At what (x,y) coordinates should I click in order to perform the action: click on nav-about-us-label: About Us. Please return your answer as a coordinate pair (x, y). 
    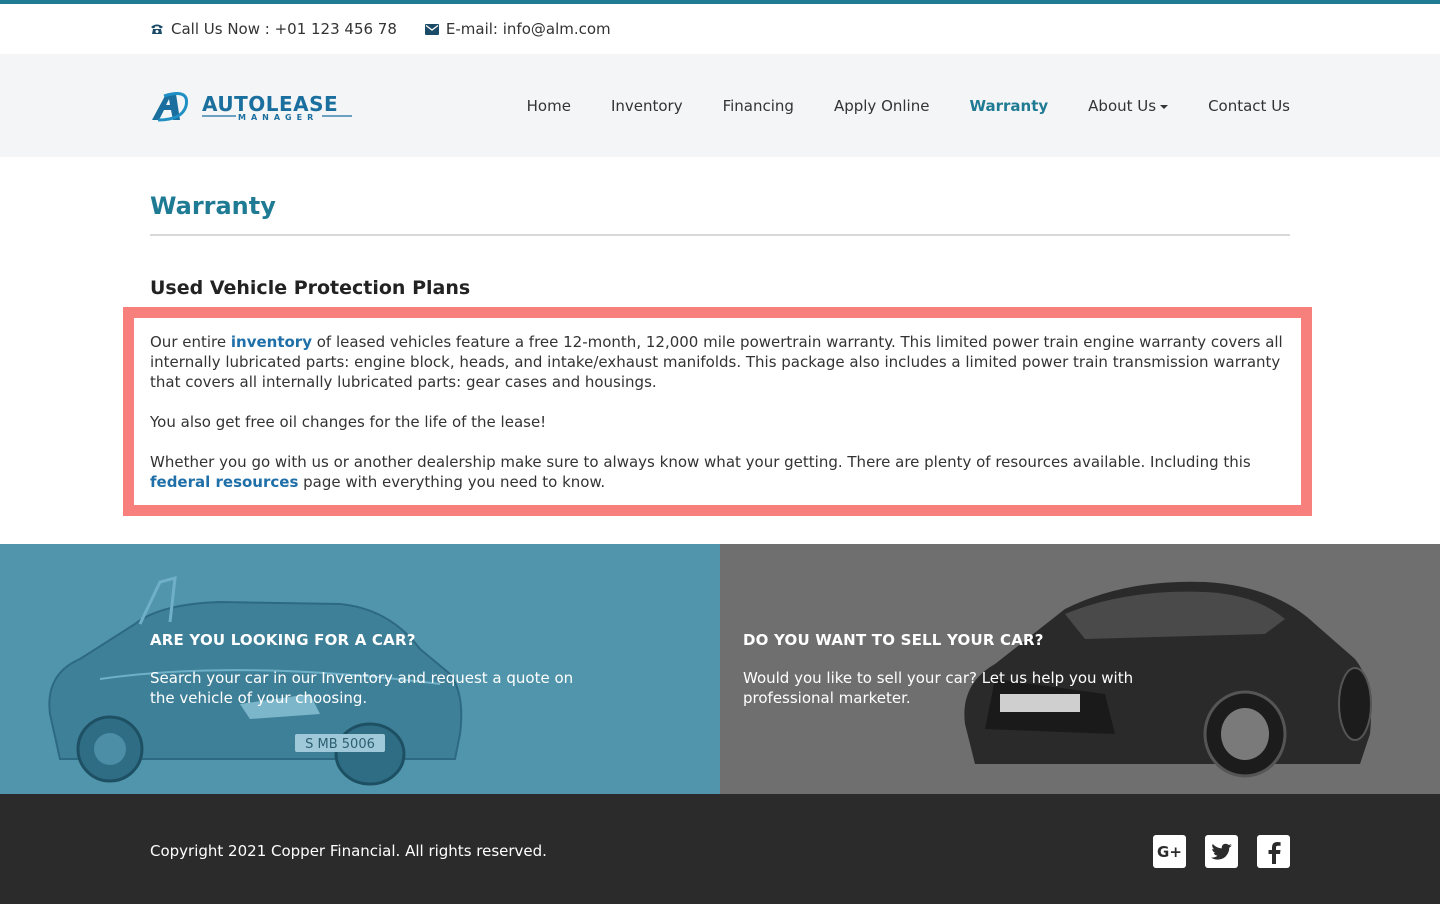
    Looking at the image, I should click on (1122, 105).